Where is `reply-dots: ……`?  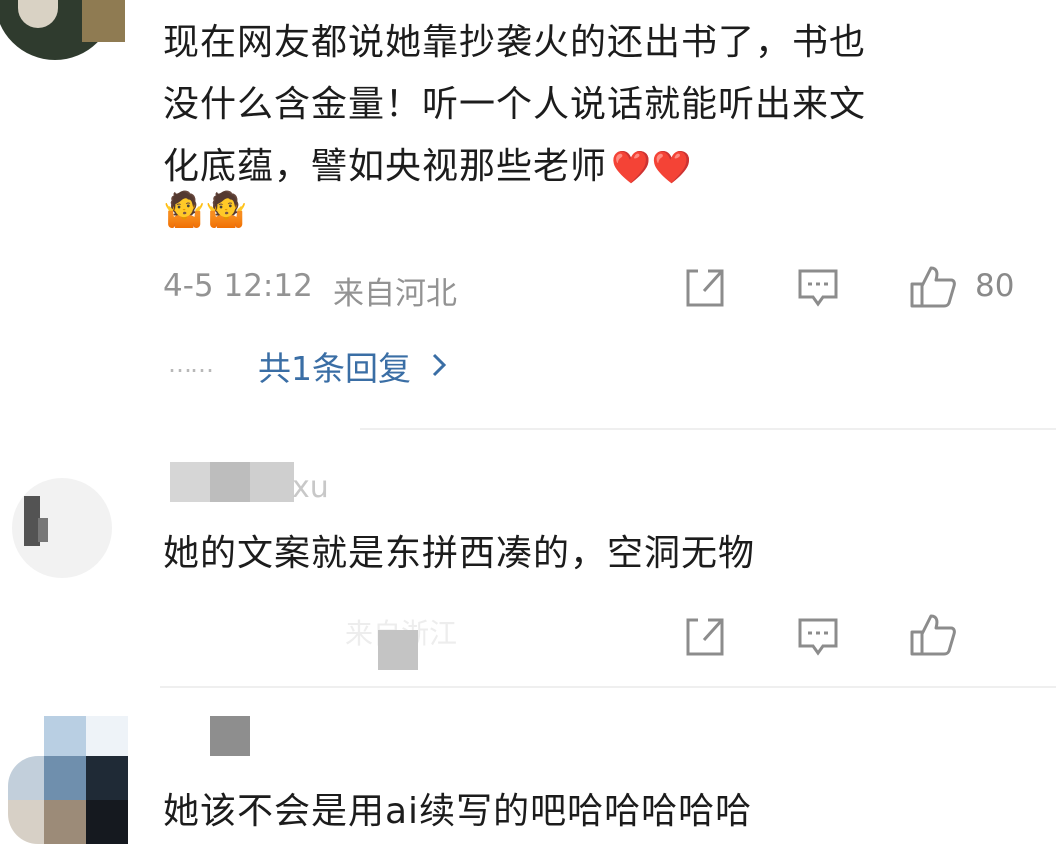 reply-dots: …… is located at coordinates (191, 364).